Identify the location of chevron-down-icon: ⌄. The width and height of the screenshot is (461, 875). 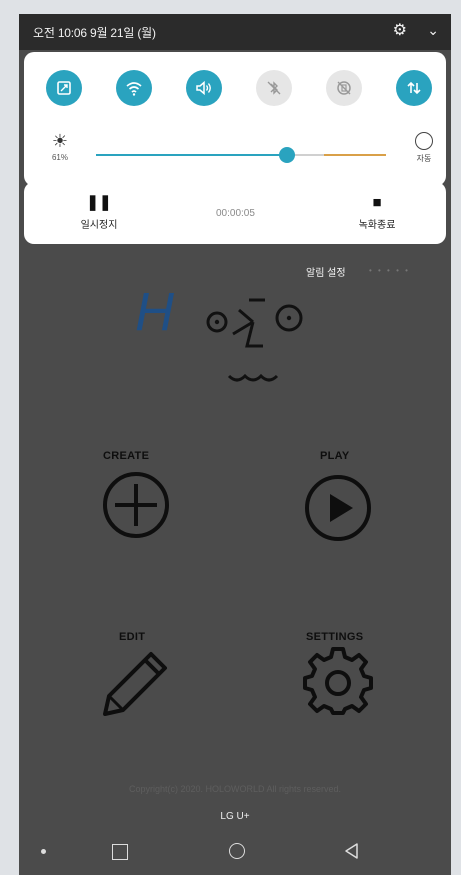
(433, 30).